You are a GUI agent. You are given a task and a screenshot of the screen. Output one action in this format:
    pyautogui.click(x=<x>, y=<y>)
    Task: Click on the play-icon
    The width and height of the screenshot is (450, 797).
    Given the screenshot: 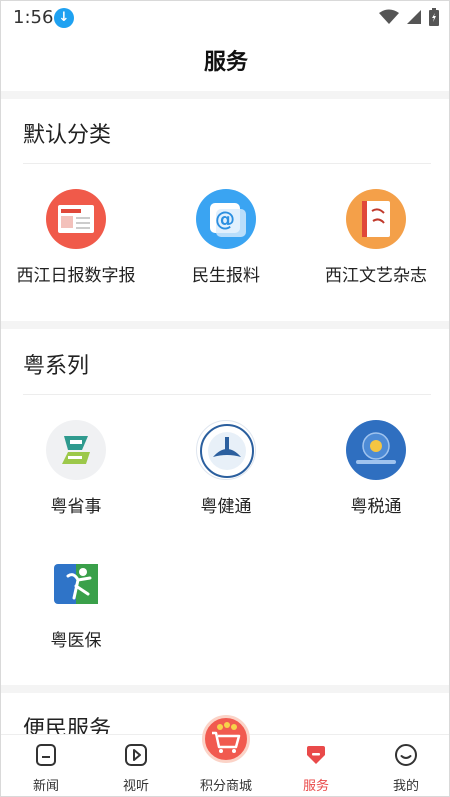 What is the action you would take?
    pyautogui.click(x=136, y=755)
    